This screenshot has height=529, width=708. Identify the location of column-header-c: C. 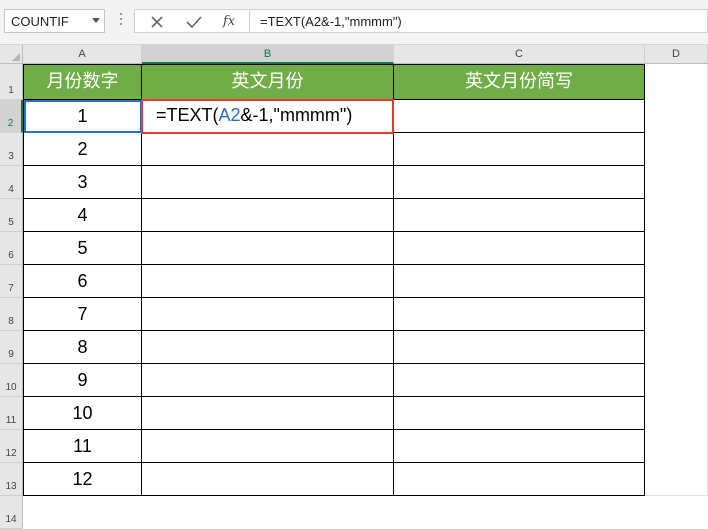
(519, 54).